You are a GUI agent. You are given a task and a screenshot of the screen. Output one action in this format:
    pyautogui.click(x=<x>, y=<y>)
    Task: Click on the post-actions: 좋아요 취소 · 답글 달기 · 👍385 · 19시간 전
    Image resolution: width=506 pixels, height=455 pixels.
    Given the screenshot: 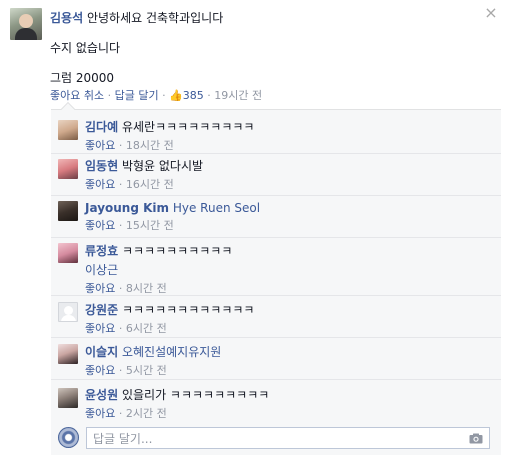 What is the action you would take?
    pyautogui.click(x=156, y=95)
    